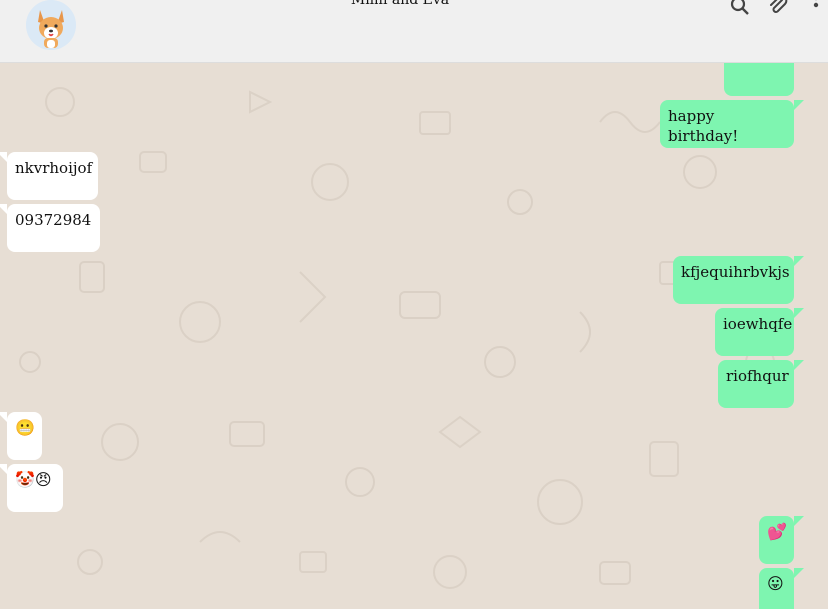 The image size is (828, 609). I want to click on message-bubble-incoming: 😬, so click(21, 436).